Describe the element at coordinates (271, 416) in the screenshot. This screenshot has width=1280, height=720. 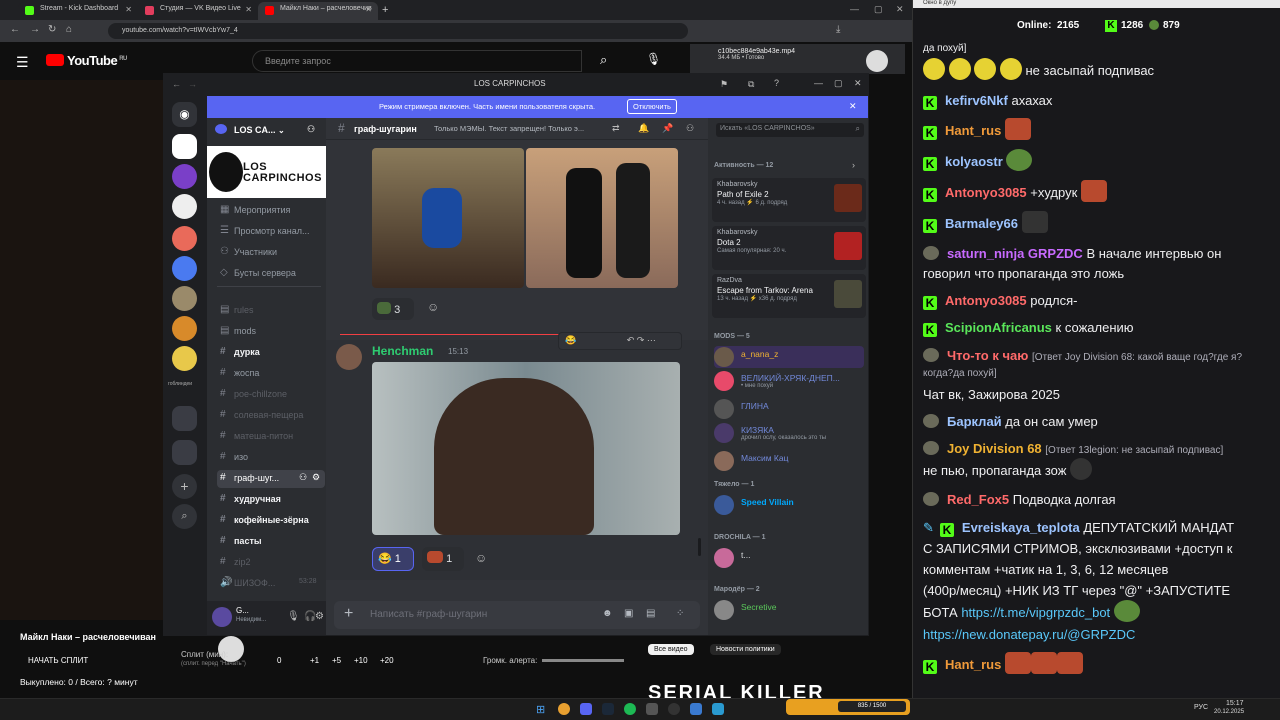
I see `channel-salt-cave: # солевая-пещера` at that location.